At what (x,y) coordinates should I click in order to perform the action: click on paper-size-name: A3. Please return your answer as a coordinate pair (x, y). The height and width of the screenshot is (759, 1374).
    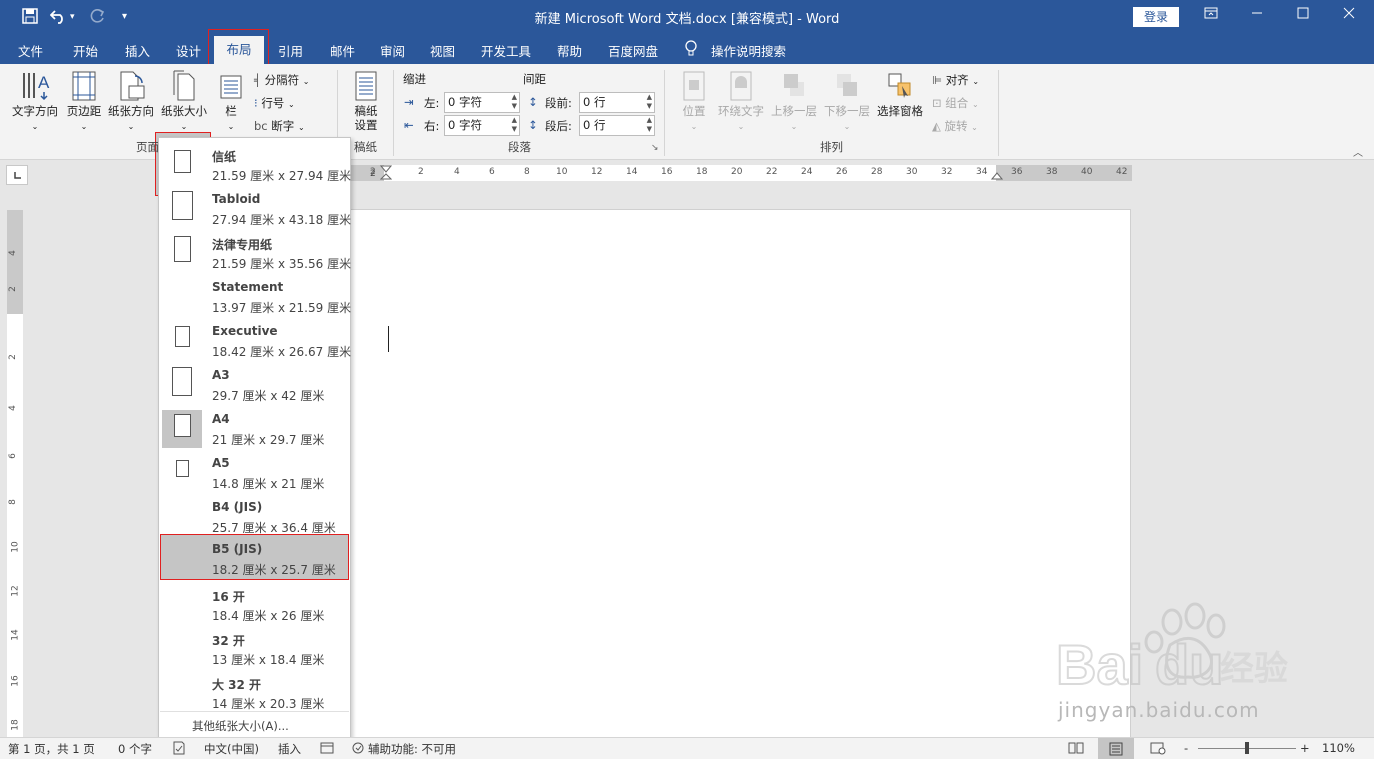
    Looking at the image, I should click on (221, 375).